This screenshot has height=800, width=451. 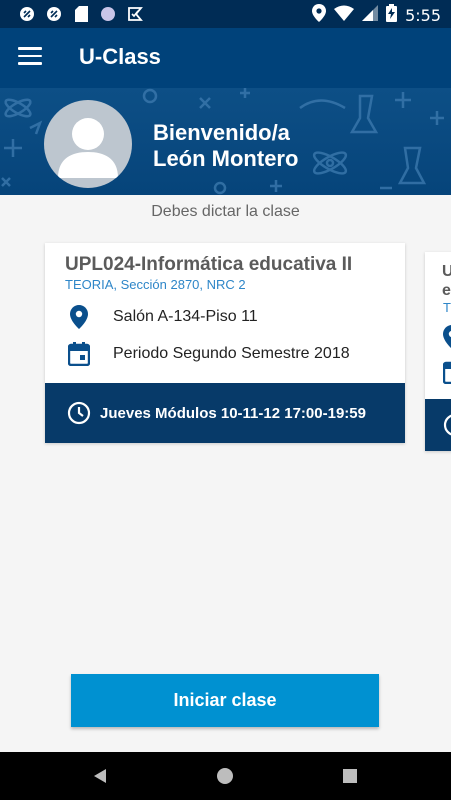 What do you see at coordinates (438, 351) in the screenshot?
I see `next-class-card: U e T` at bounding box center [438, 351].